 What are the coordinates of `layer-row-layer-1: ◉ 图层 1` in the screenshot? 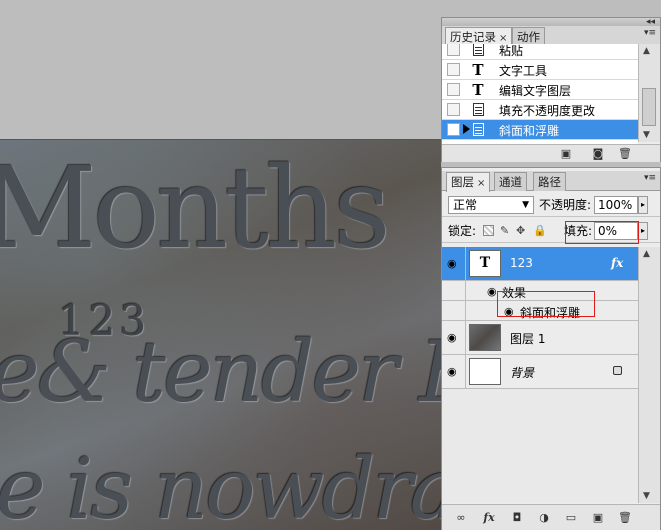 It's located at (541, 338).